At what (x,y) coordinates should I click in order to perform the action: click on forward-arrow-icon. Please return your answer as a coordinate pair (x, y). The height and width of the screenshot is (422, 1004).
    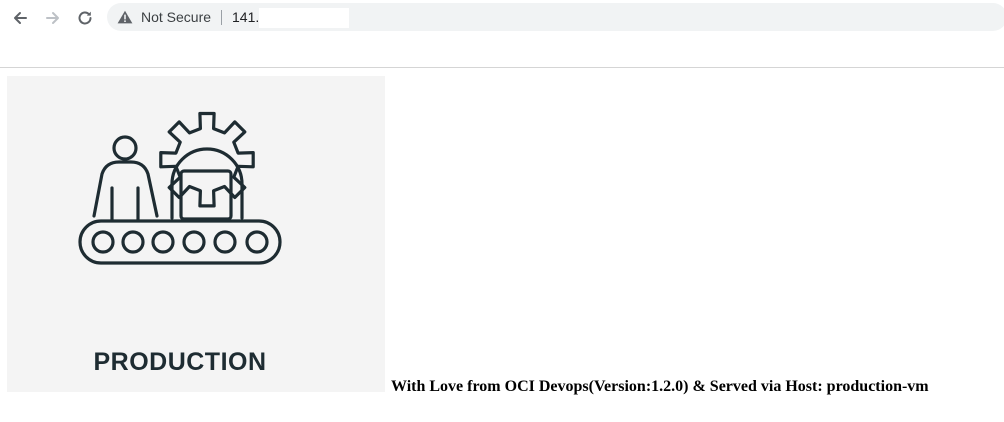
    Looking at the image, I should click on (52, 18).